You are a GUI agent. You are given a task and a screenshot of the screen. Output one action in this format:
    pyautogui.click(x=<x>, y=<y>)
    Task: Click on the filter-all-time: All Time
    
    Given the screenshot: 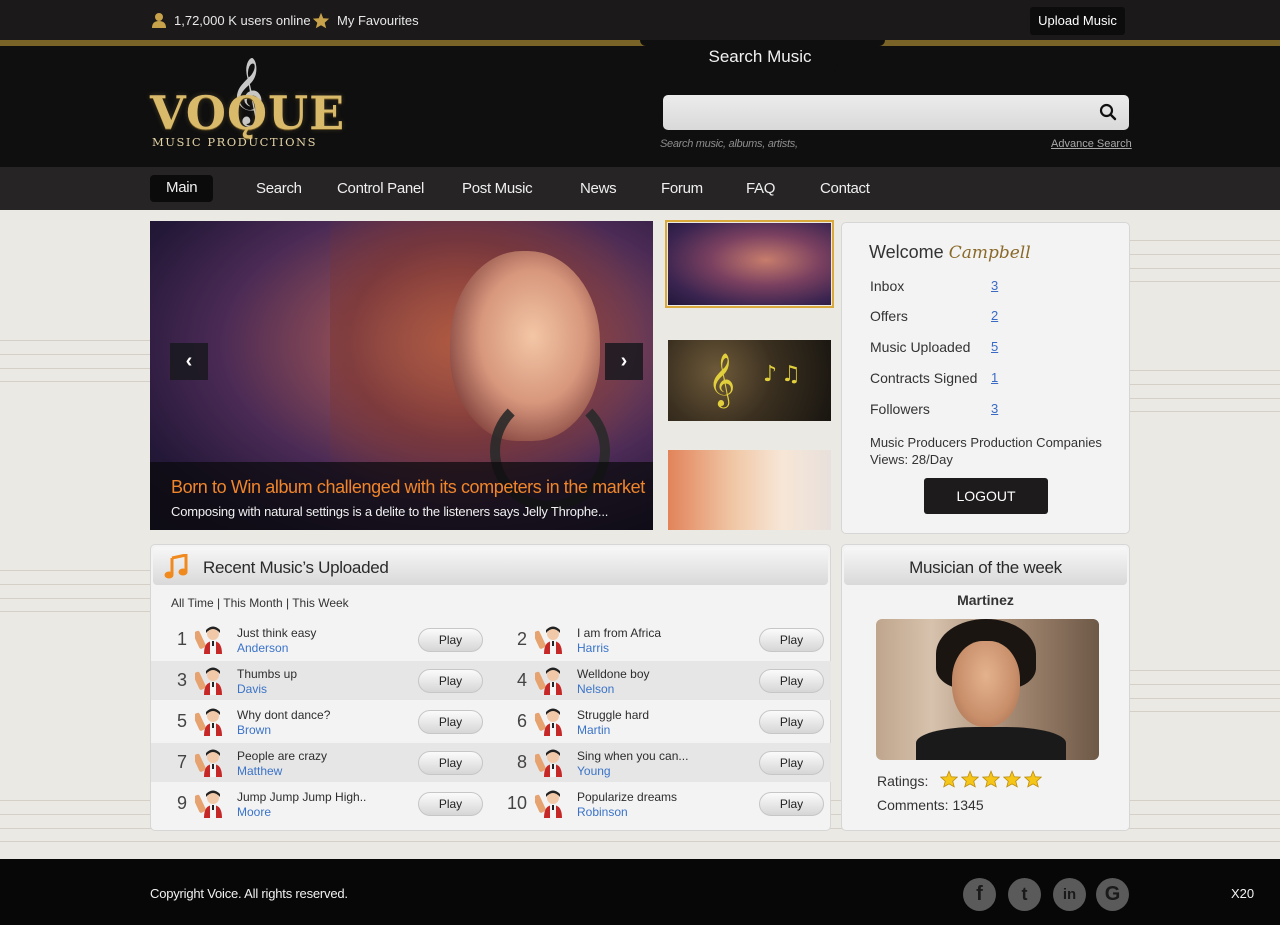 What is the action you would take?
    pyautogui.click(x=192, y=603)
    